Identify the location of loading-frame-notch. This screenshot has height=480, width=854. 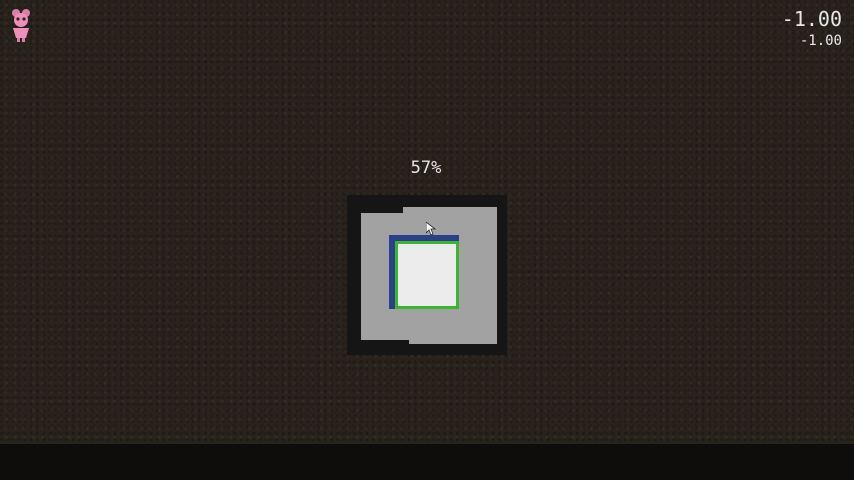
(382, 210).